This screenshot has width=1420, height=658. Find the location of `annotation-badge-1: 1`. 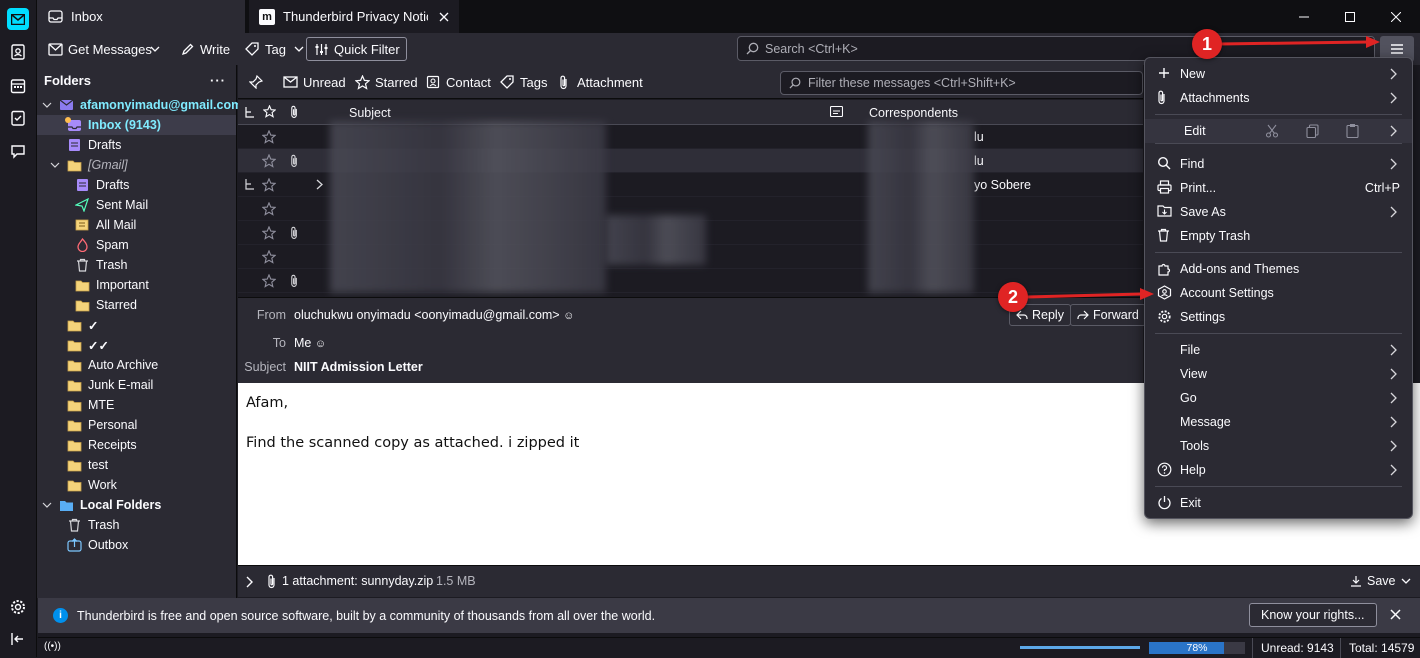

annotation-badge-1: 1 is located at coordinates (1207, 44).